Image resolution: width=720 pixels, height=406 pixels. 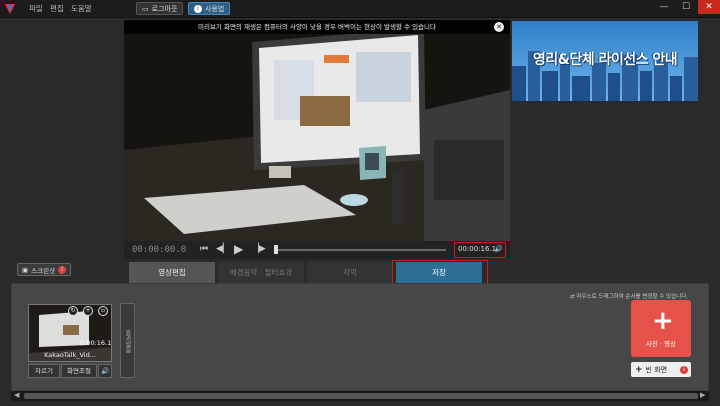 What do you see at coordinates (664, 7) in the screenshot?
I see `minimize-button: —` at bounding box center [664, 7].